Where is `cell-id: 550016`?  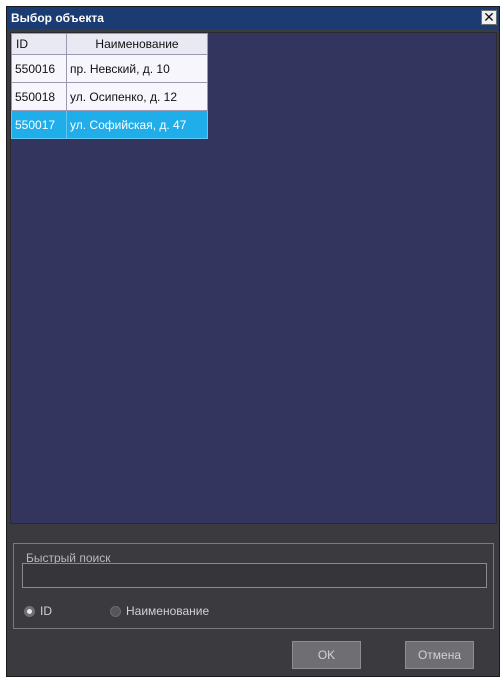
cell-id: 550016 is located at coordinates (39, 68).